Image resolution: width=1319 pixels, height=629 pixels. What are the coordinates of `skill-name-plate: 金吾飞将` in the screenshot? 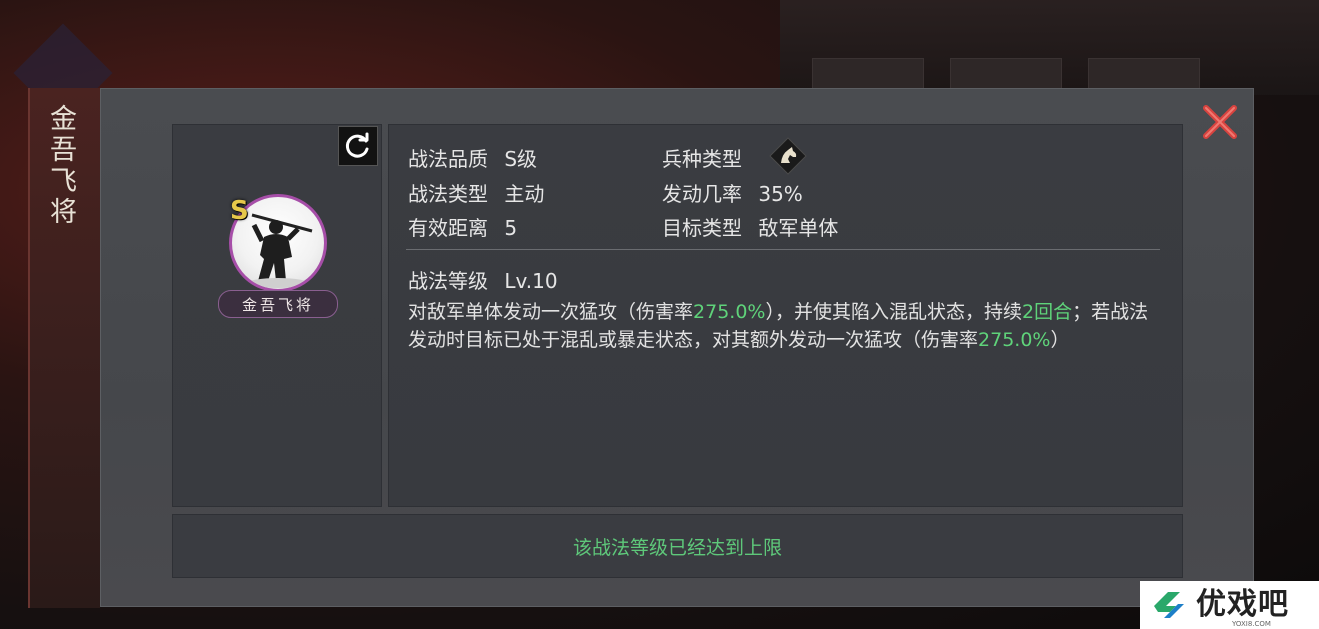 It's located at (278, 304).